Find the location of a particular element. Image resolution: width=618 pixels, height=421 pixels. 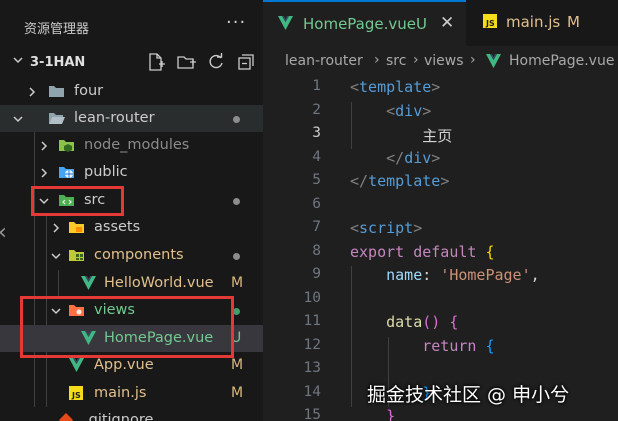

refresh-icon is located at coordinates (216, 62).